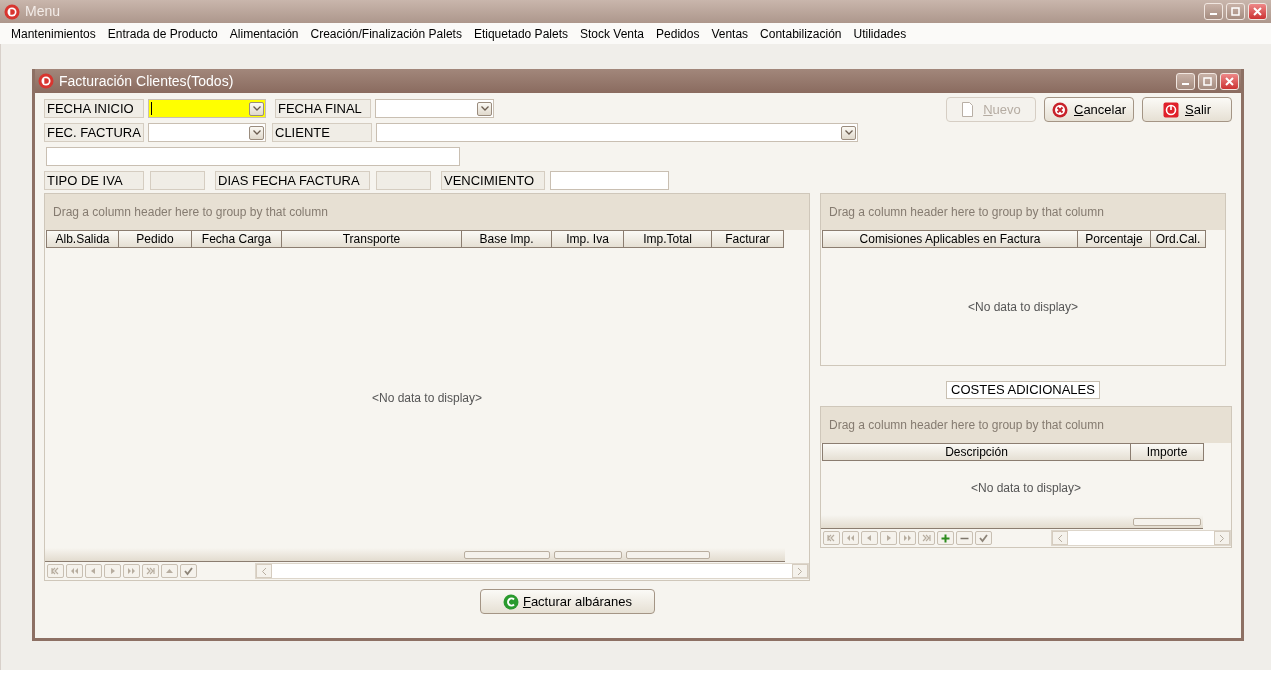  Describe the element at coordinates (731, 33) in the screenshot. I see `menu-item: Ventas` at that location.